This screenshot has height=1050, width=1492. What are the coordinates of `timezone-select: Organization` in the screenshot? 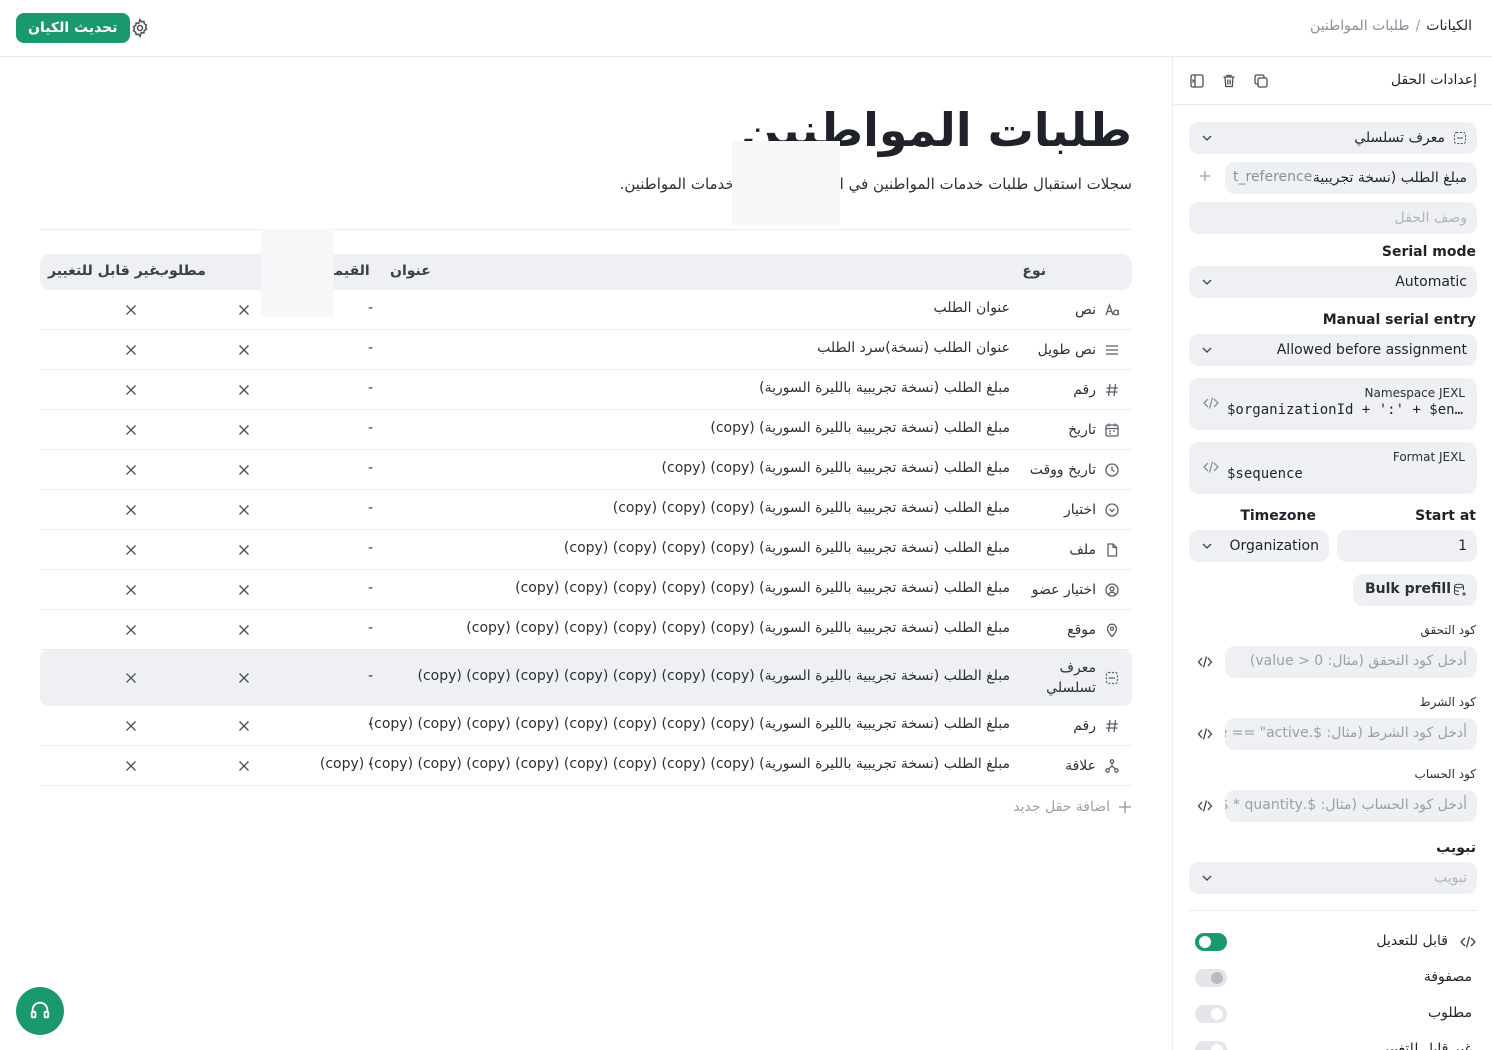 It's located at (1259, 546).